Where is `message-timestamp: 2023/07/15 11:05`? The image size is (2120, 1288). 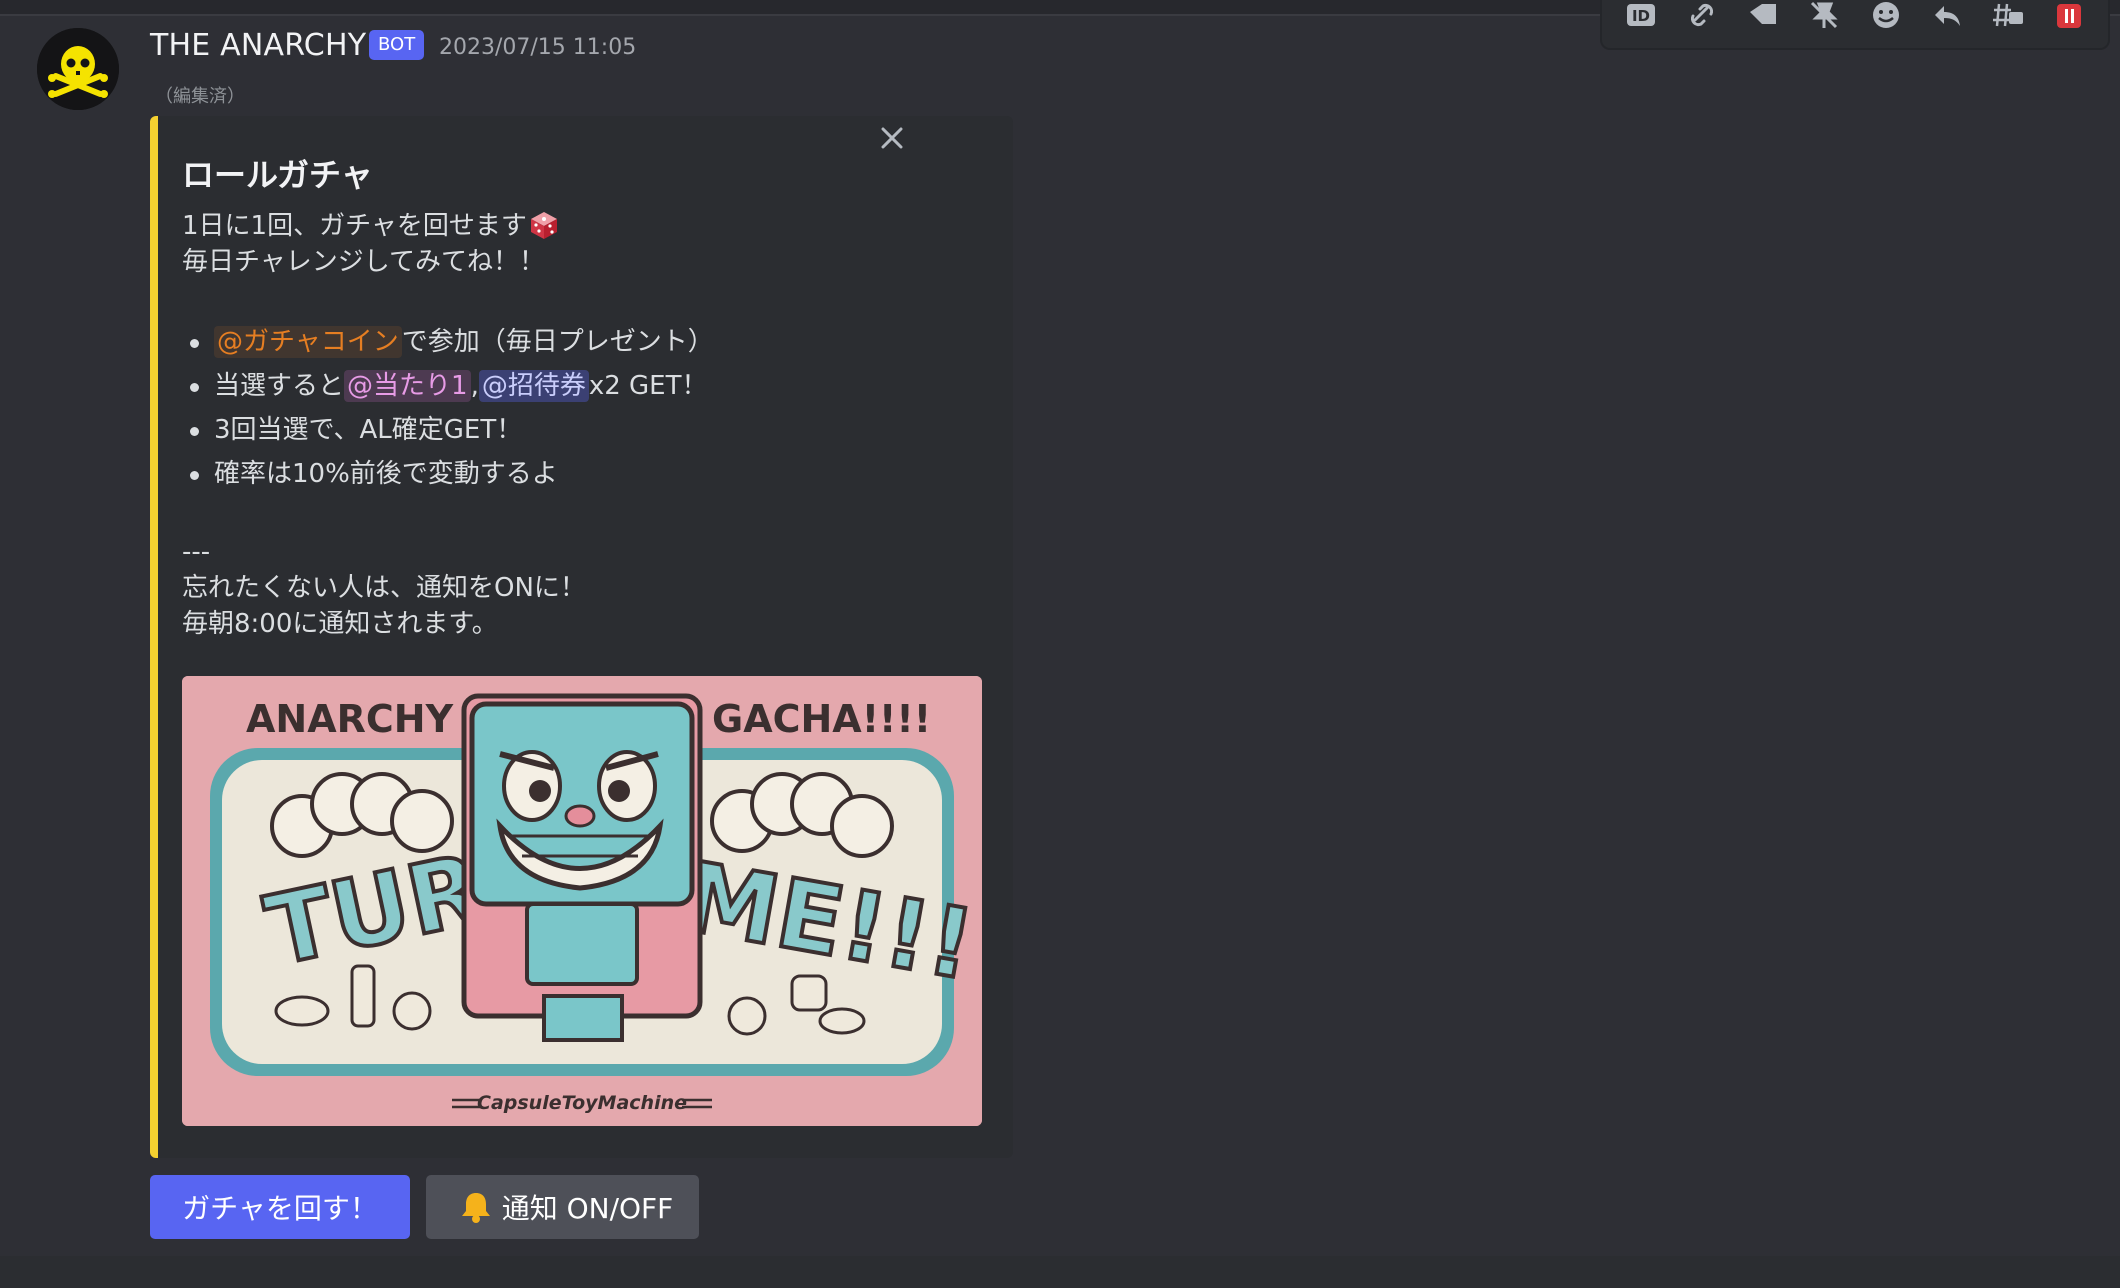 message-timestamp: 2023/07/15 11:05 is located at coordinates (537, 47).